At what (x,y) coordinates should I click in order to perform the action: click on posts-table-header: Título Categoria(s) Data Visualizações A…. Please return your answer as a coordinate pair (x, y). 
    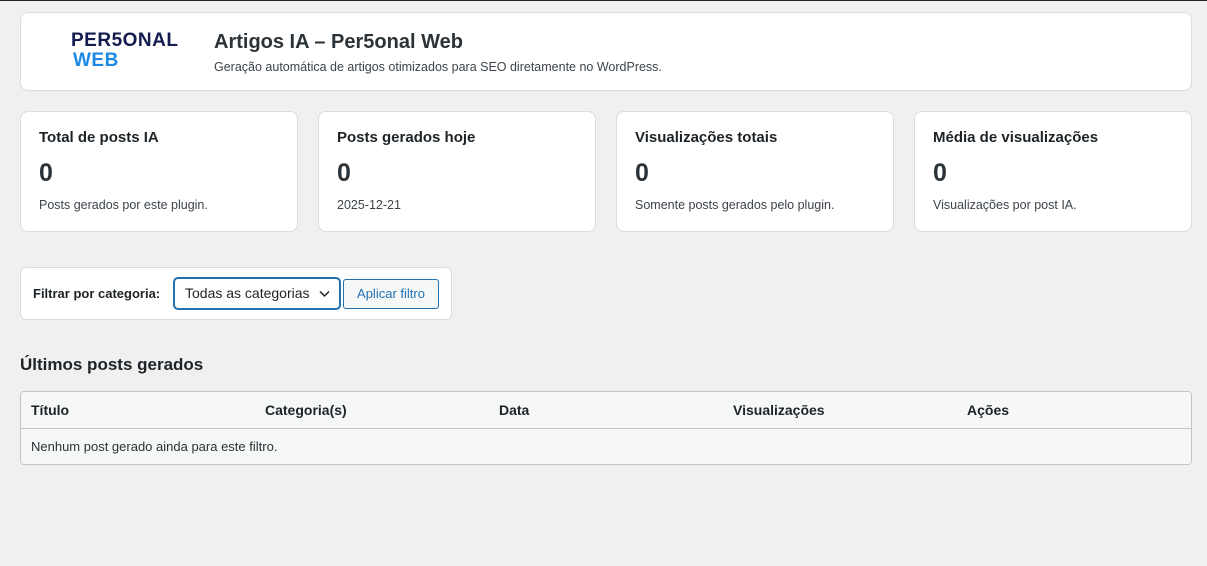
    Looking at the image, I should click on (606, 410).